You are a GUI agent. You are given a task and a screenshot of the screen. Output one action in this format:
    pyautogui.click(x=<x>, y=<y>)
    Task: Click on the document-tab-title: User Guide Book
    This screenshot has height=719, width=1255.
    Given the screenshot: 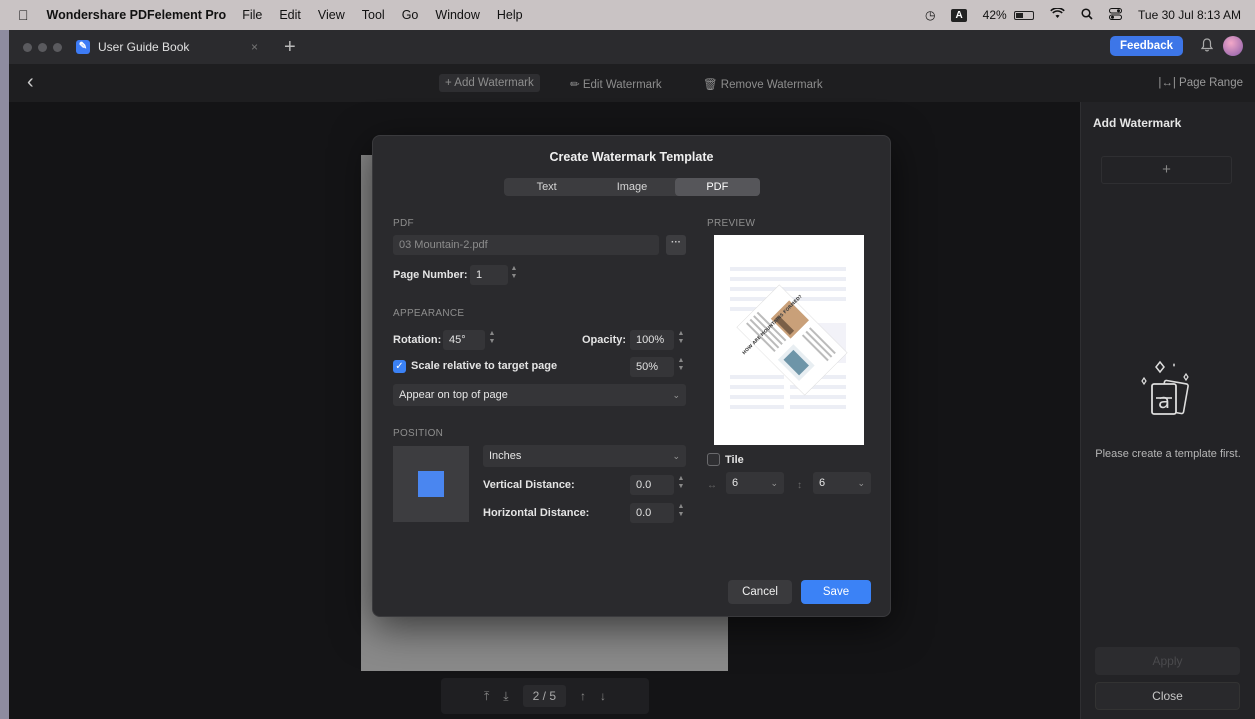 What is the action you would take?
    pyautogui.click(x=144, y=47)
    